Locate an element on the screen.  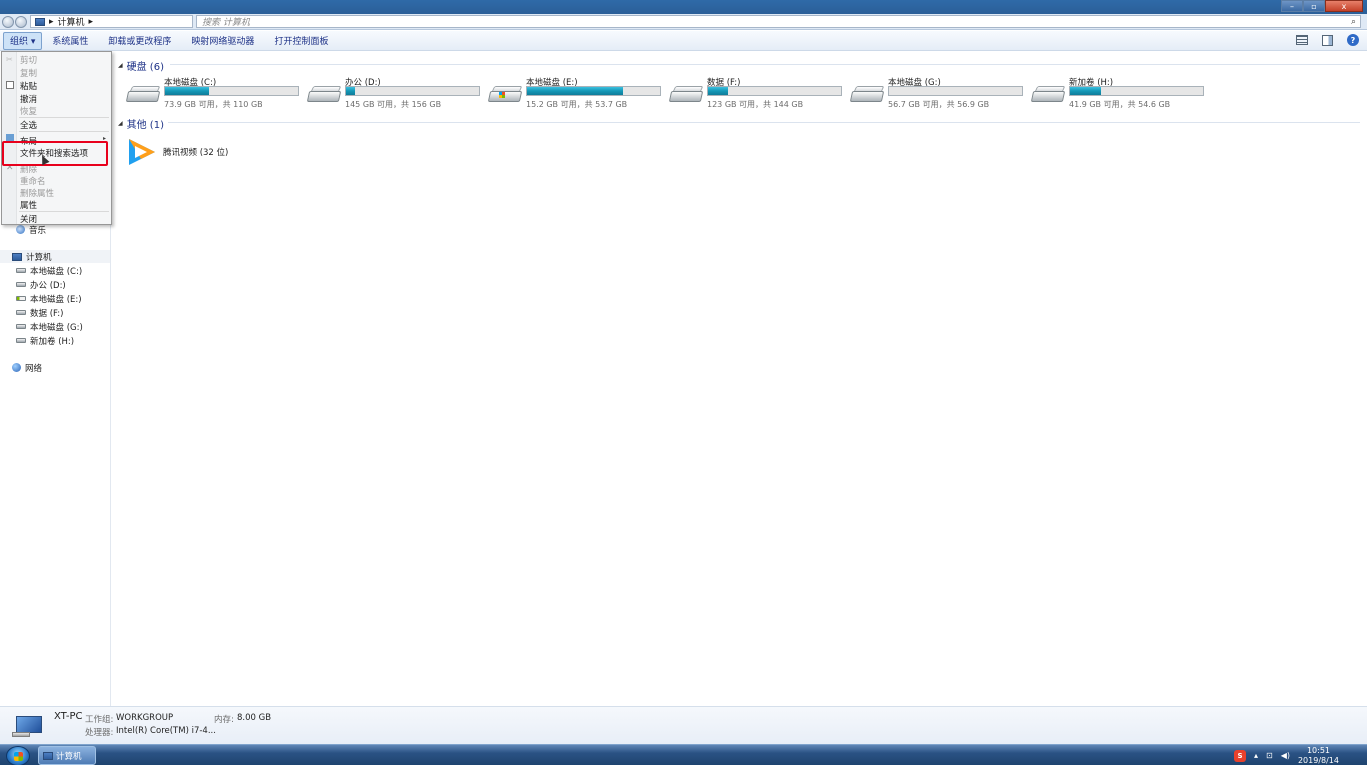
network-icon is located at coordinates (16, 367).